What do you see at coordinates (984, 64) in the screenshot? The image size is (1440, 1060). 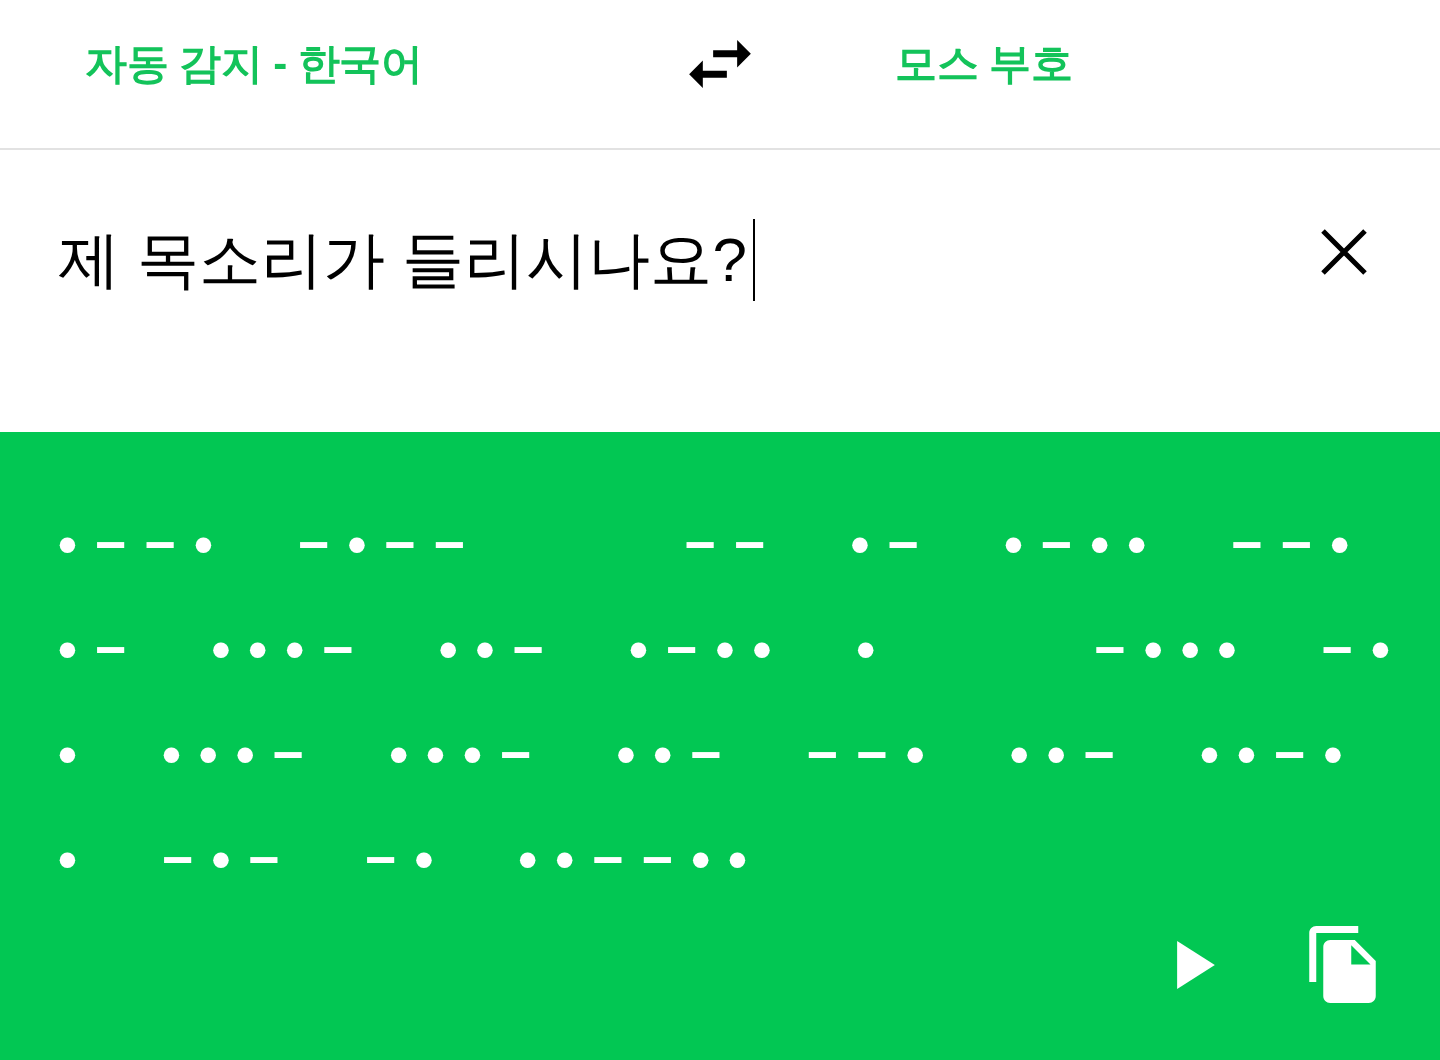 I see `target-language-button: 모스 부호` at bounding box center [984, 64].